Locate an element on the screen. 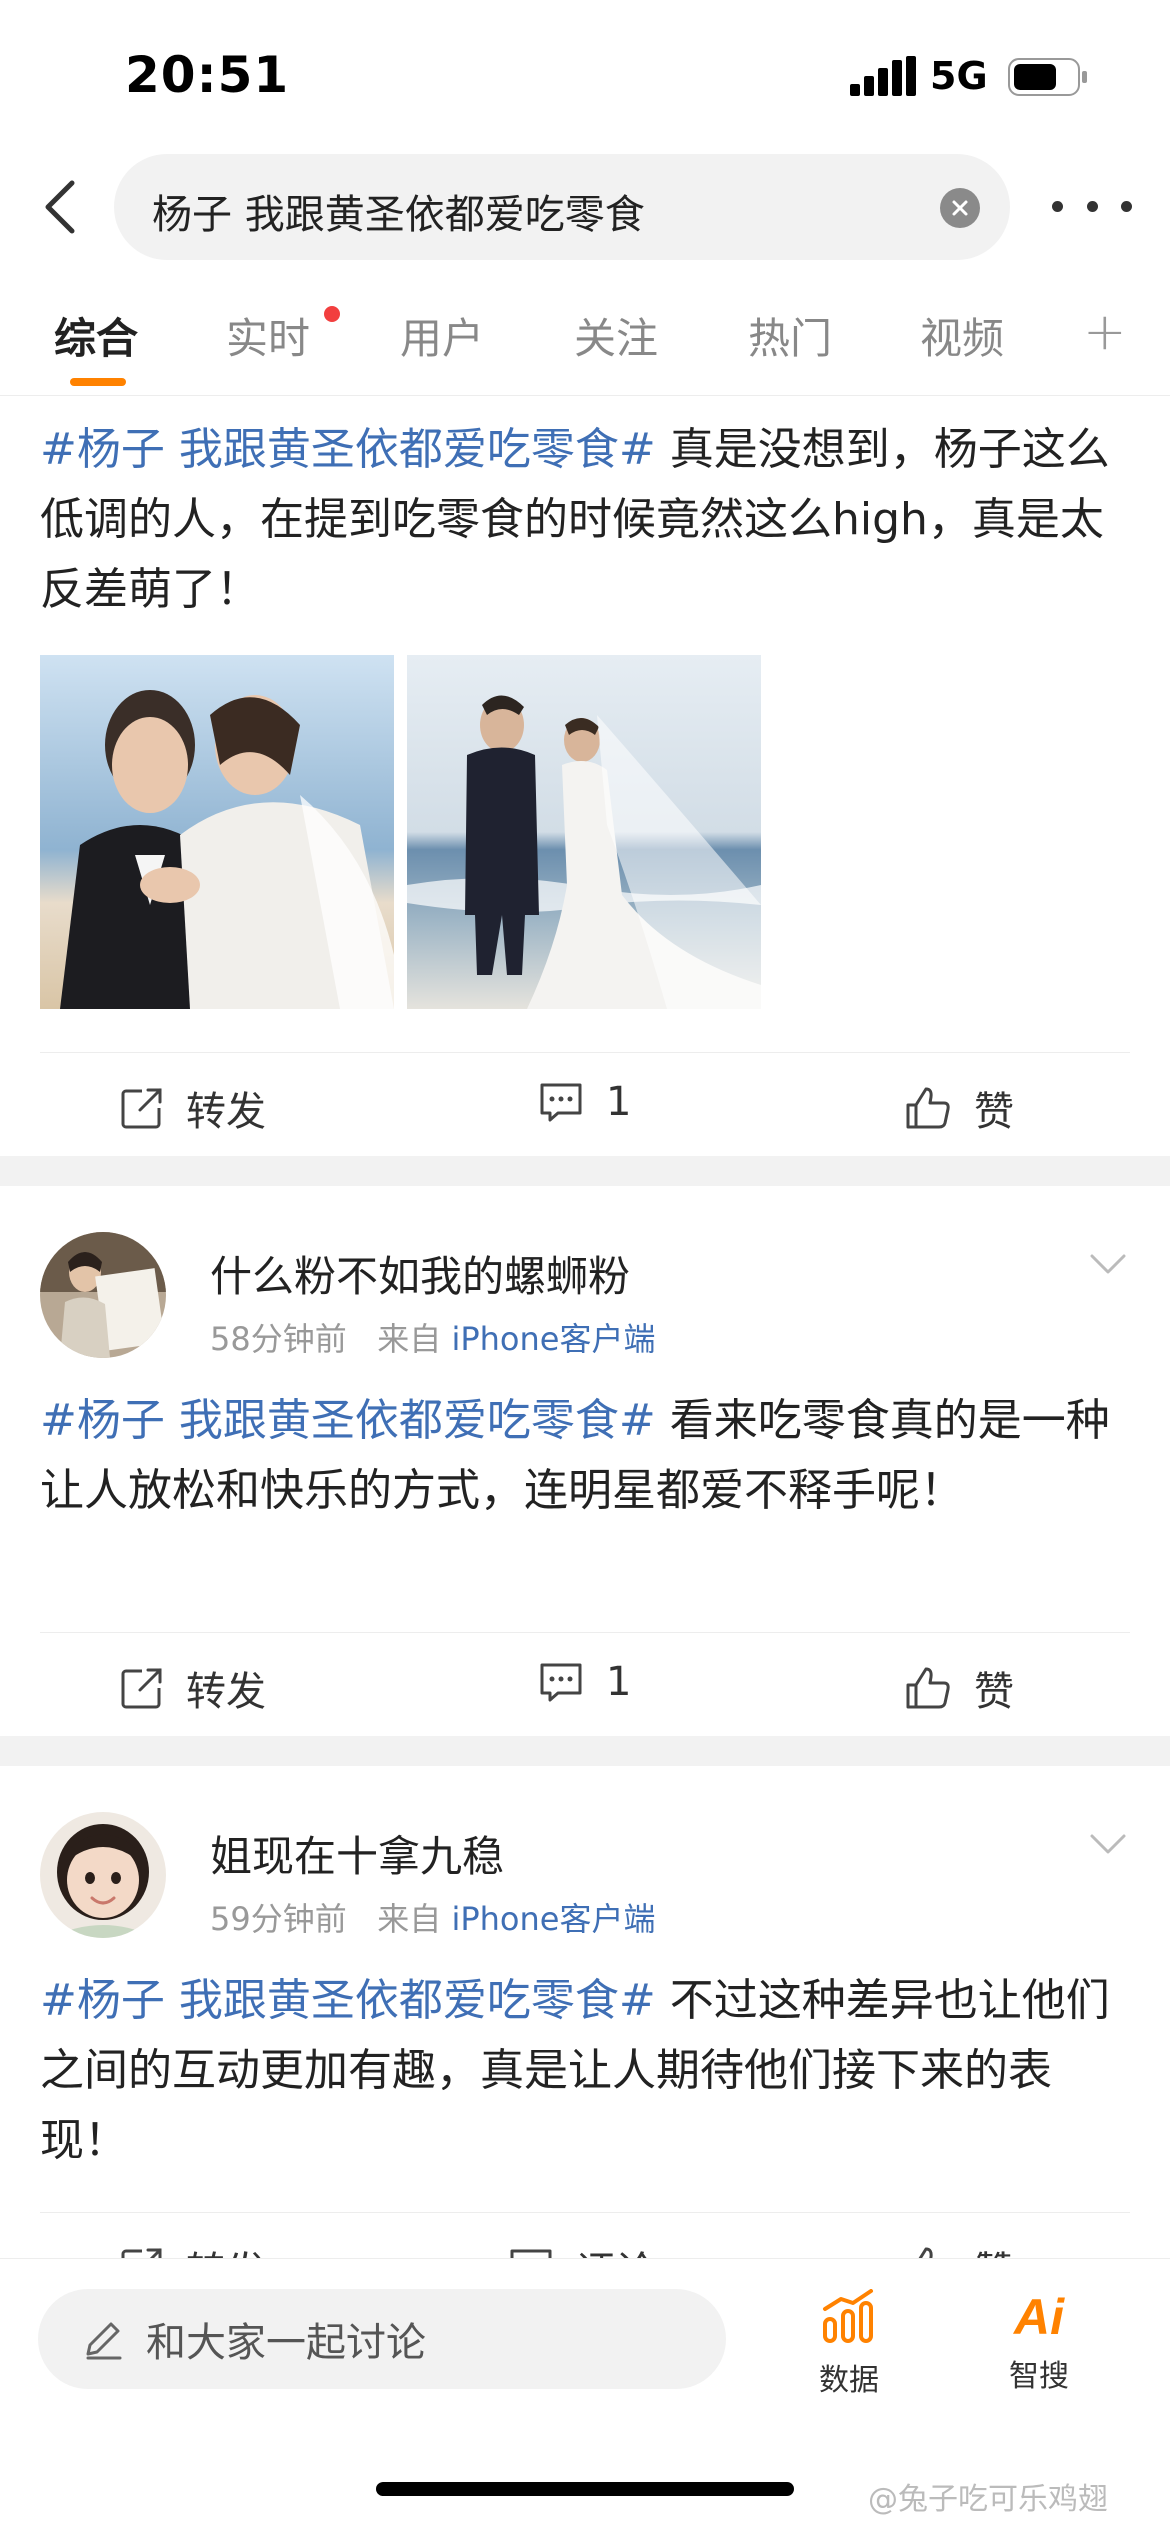  ai-icon: Ai is located at coordinates (1039, 2317).